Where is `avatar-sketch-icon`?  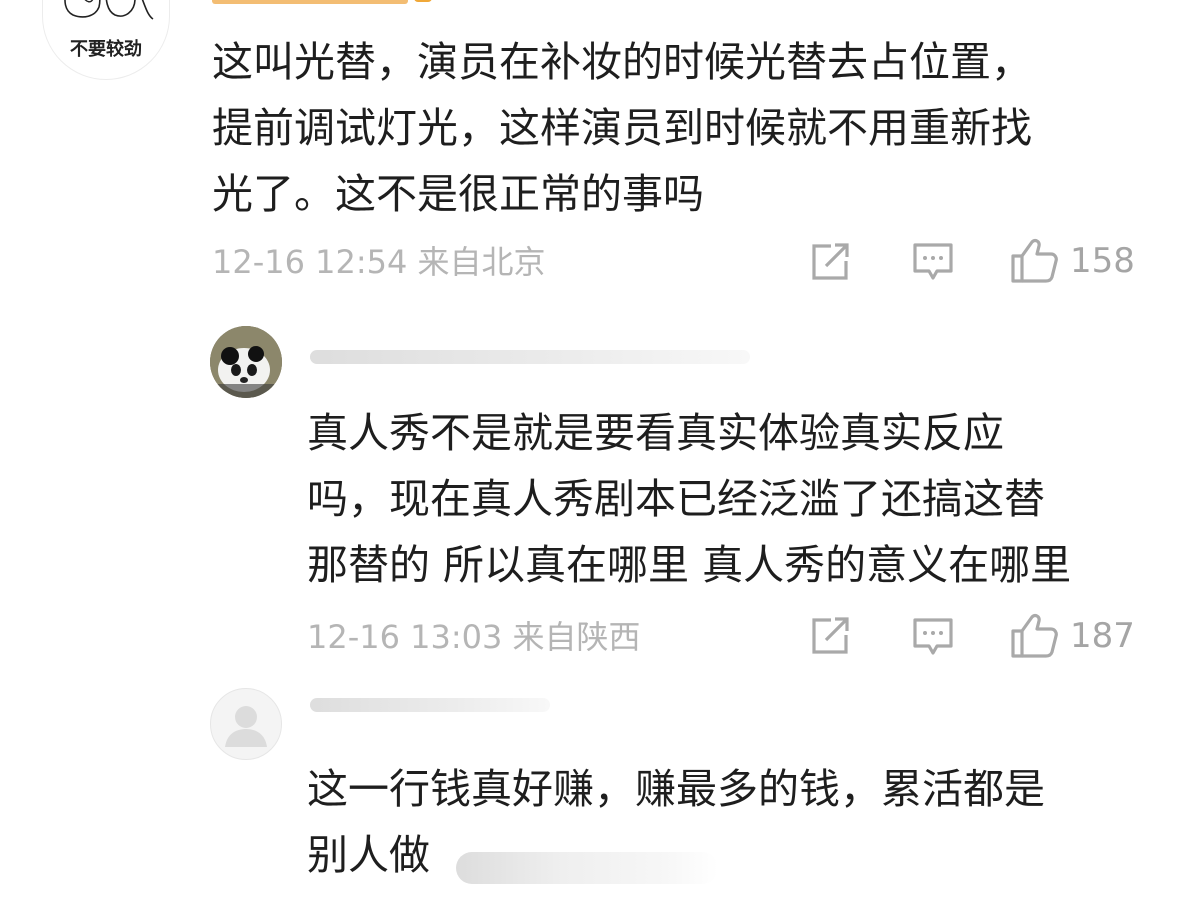
avatar-sketch-icon is located at coordinates (109, 10).